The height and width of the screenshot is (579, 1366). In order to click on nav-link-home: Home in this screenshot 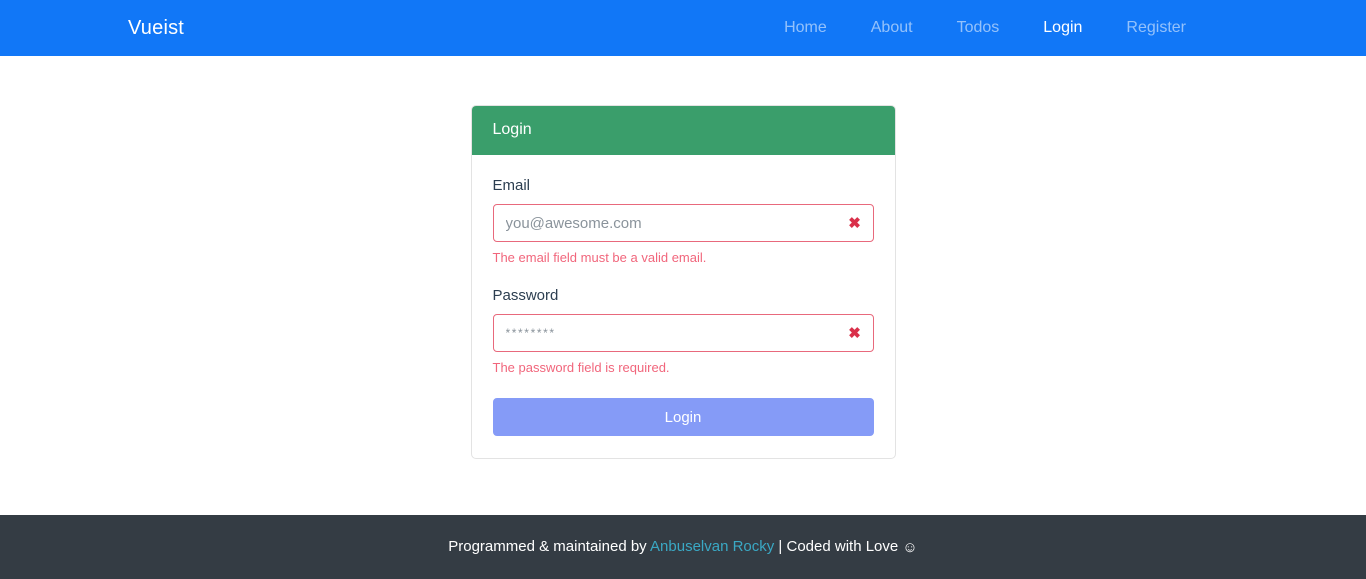, I will do `click(805, 28)`.